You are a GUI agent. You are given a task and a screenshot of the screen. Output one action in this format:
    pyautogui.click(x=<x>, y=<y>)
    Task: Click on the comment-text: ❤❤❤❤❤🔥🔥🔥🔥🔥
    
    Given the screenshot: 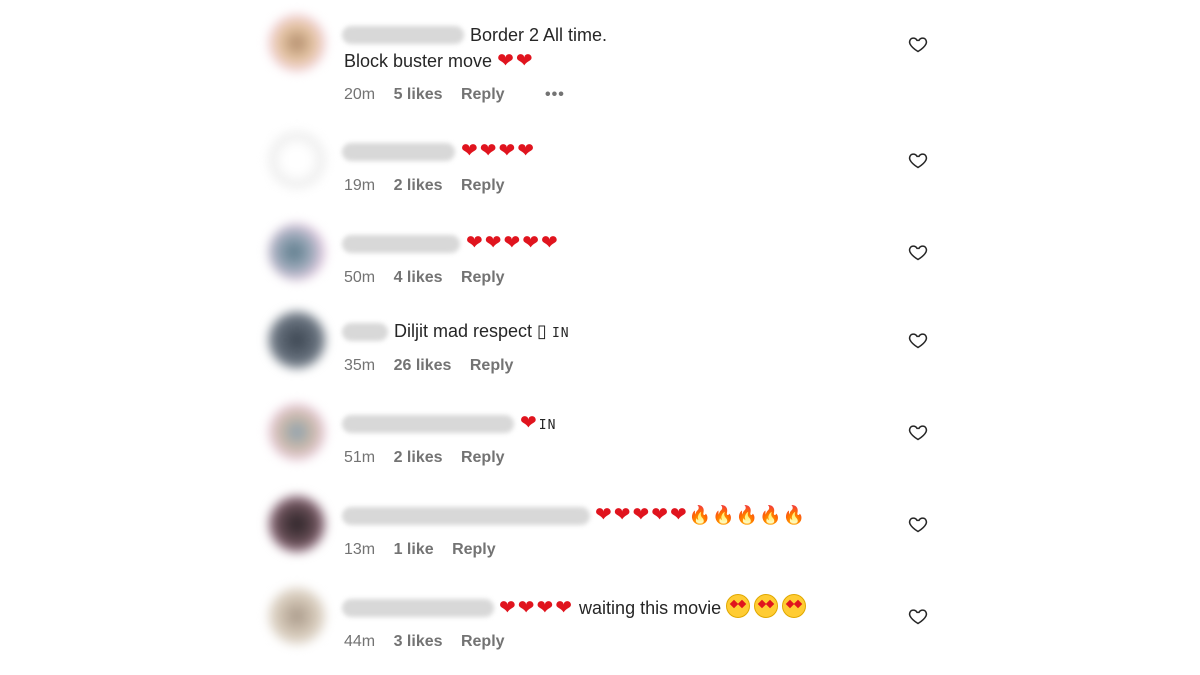 What is the action you would take?
    pyautogui.click(x=700, y=515)
    